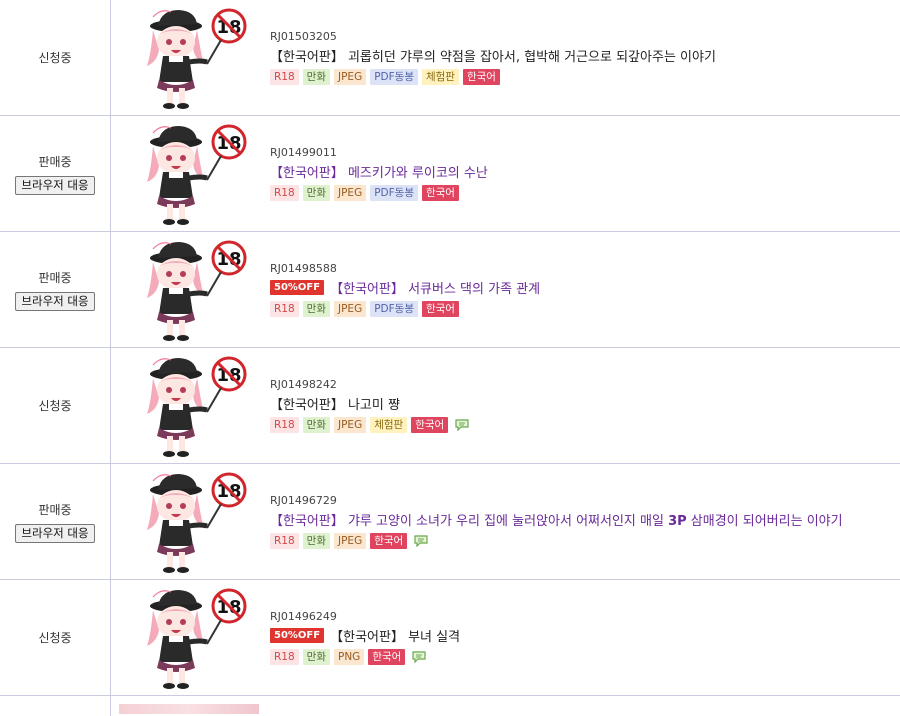 This screenshot has height=716, width=900. I want to click on work-title: 【한국어판】 나고미 쨩, so click(335, 405).